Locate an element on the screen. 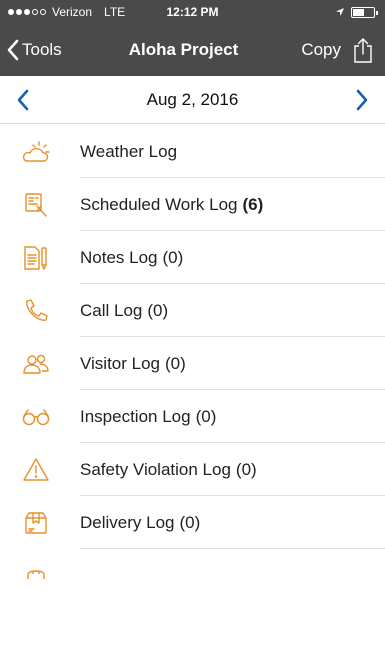  log-item-notes: Notes Log (0) is located at coordinates (192, 257).